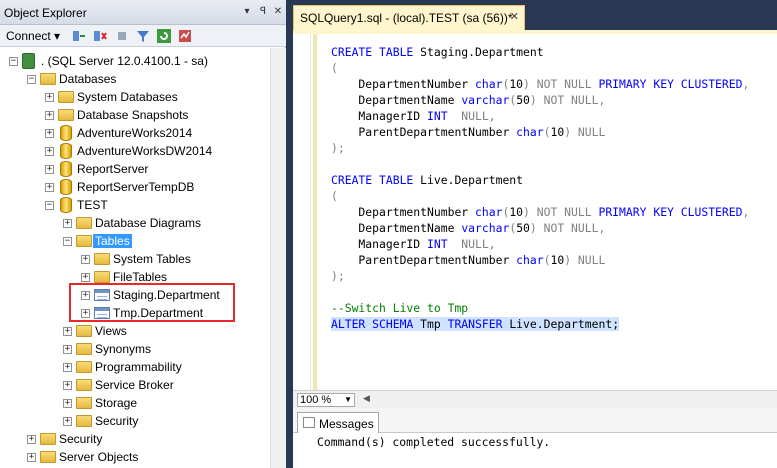 The width and height of the screenshot is (777, 468). What do you see at coordinates (112, 241) in the screenshot?
I see `tree-node-label: Tables` at bounding box center [112, 241].